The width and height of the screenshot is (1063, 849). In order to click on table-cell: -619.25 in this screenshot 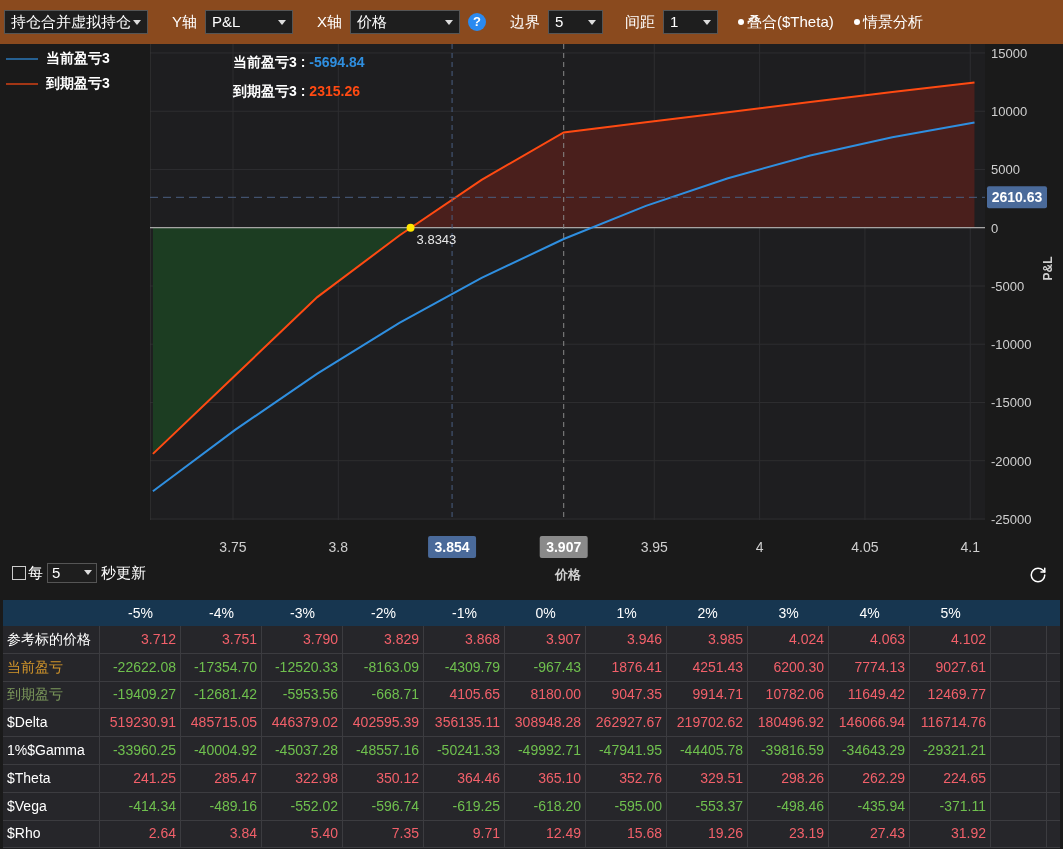, I will do `click(464, 806)`.